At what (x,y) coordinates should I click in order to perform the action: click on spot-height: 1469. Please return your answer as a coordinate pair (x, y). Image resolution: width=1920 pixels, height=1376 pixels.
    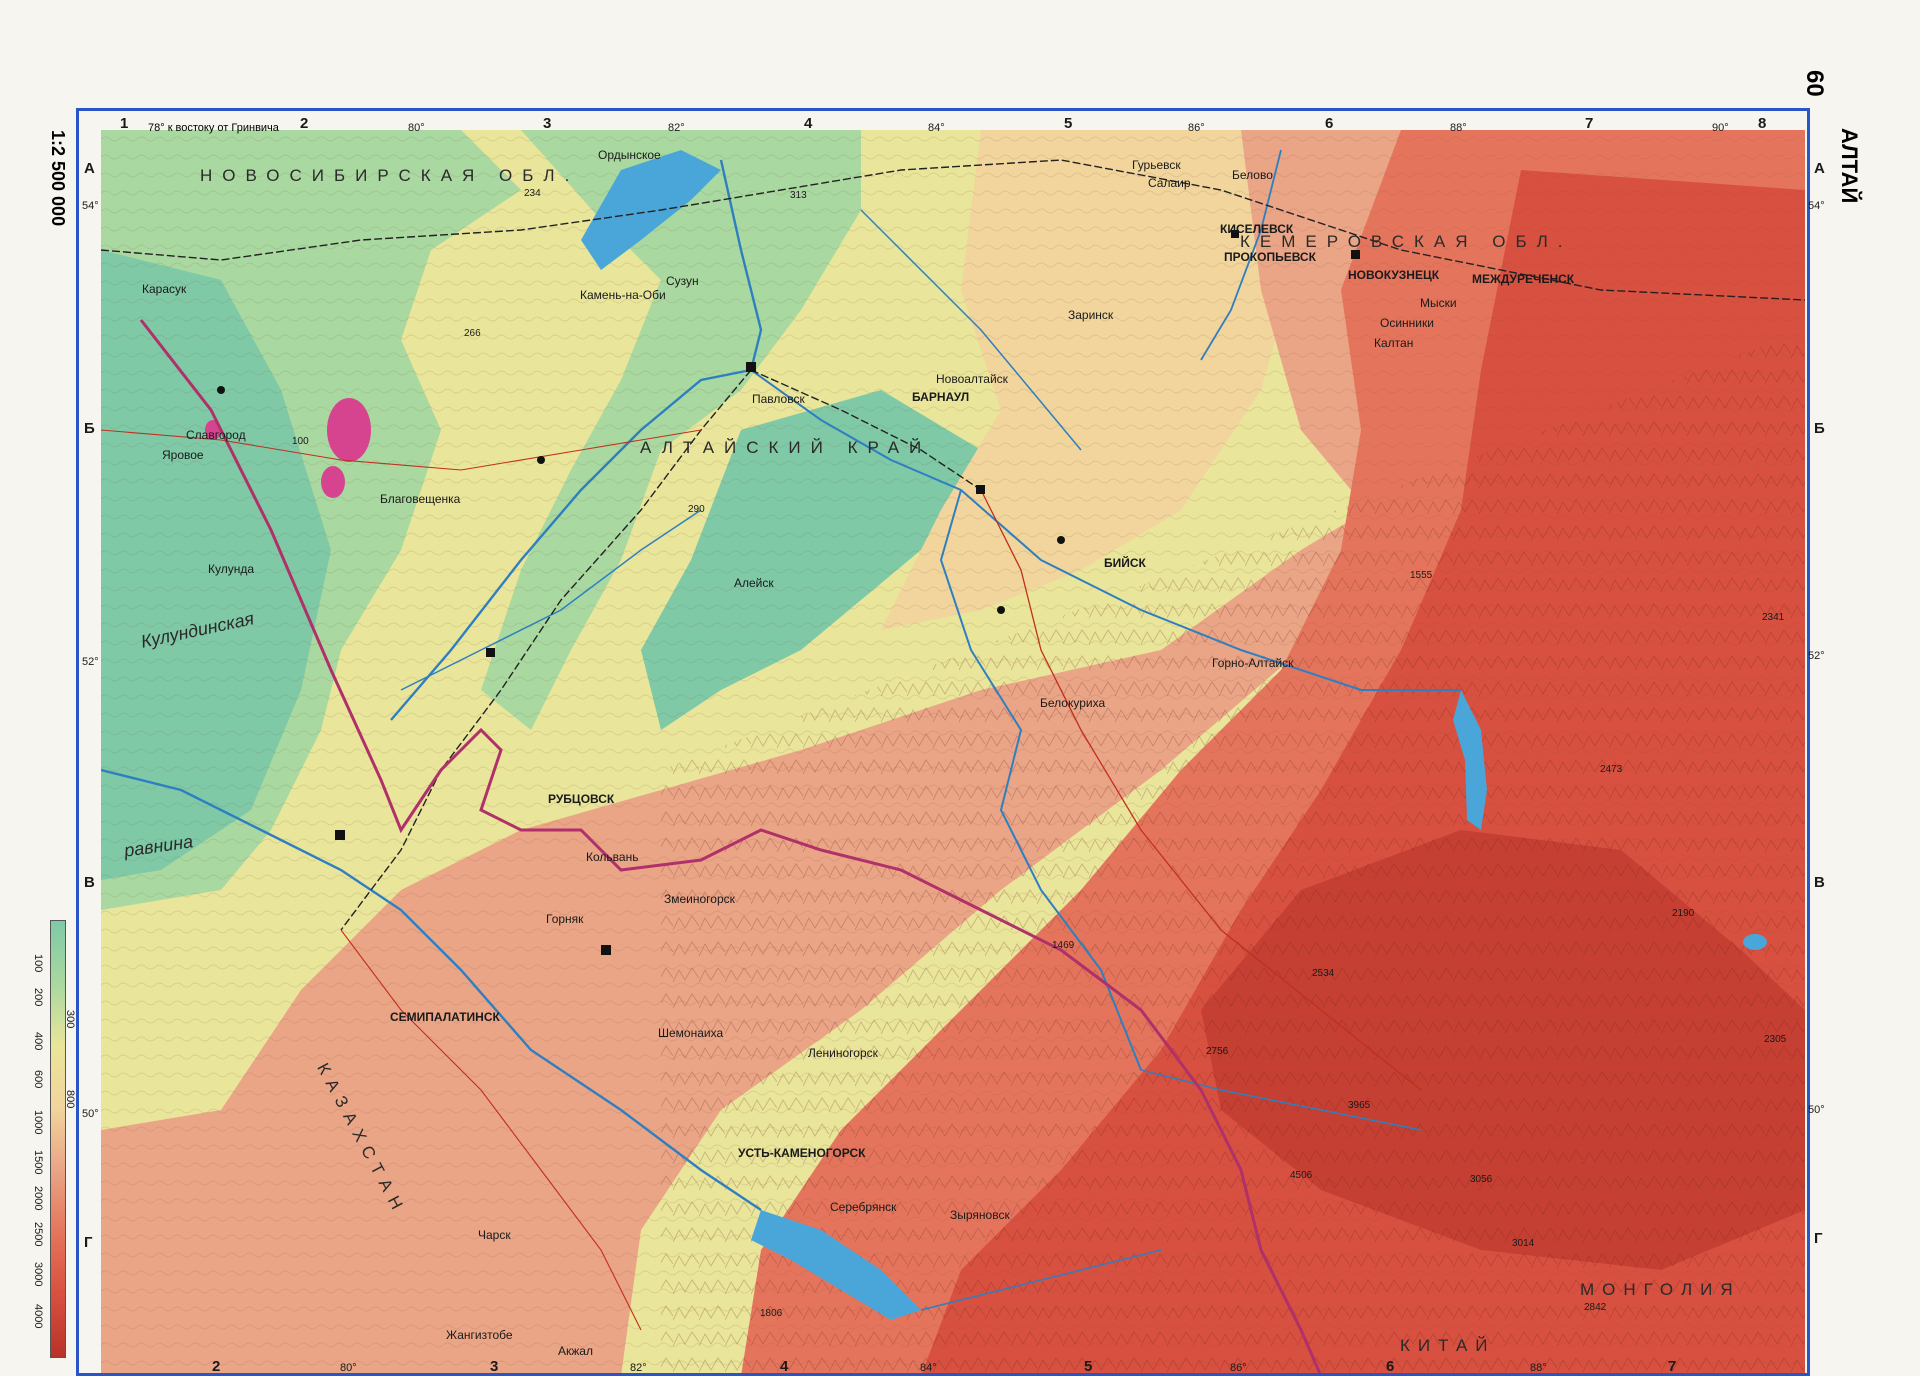
    Looking at the image, I should click on (1063, 945).